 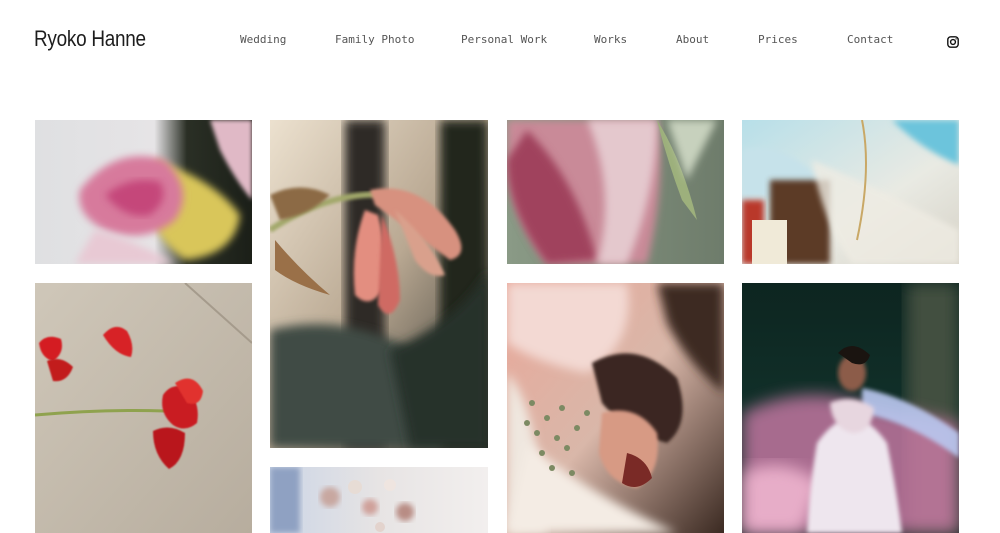 What do you see at coordinates (379, 500) in the screenshot?
I see `gallery-photo-pearls` at bounding box center [379, 500].